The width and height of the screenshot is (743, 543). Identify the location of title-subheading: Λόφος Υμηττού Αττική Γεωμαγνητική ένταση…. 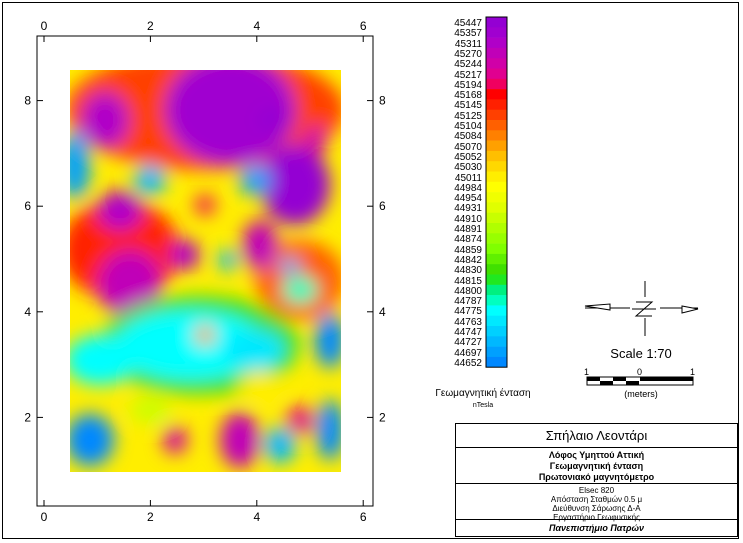
(596, 466).